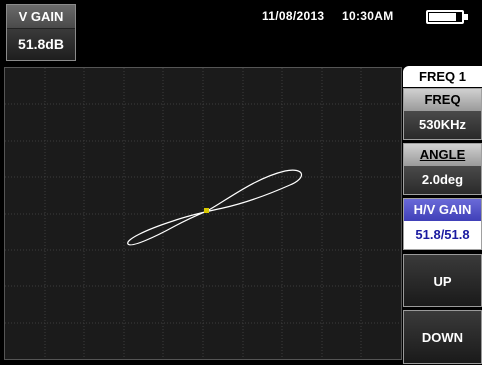  I want to click on signal-trace, so click(214, 207).